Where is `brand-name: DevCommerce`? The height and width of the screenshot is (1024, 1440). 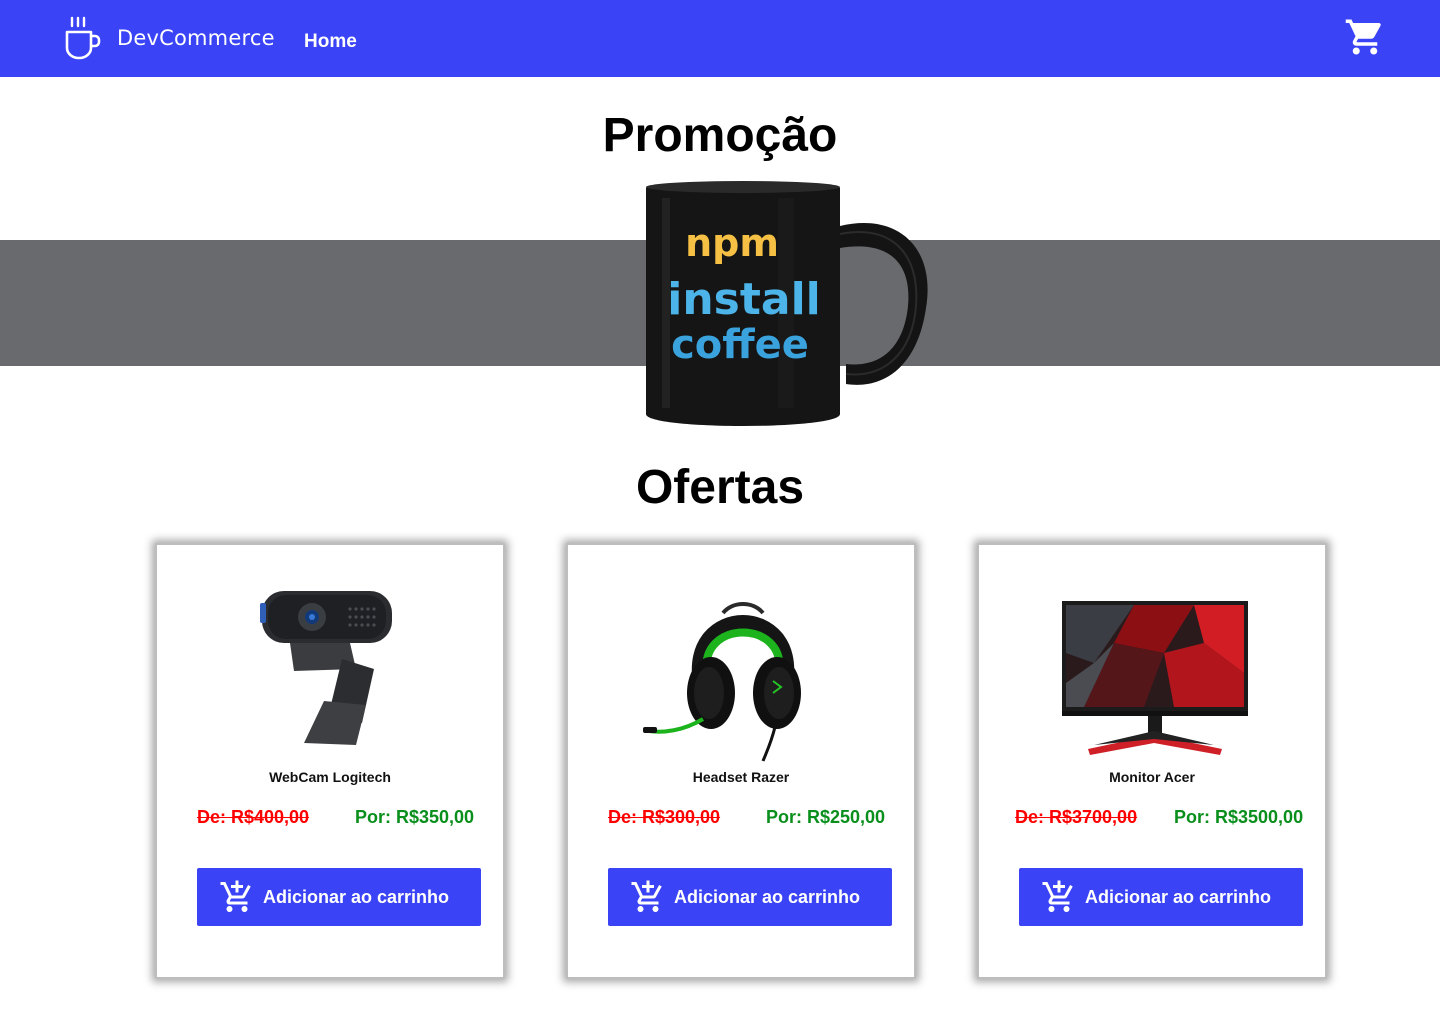 brand-name: DevCommerce is located at coordinates (196, 38).